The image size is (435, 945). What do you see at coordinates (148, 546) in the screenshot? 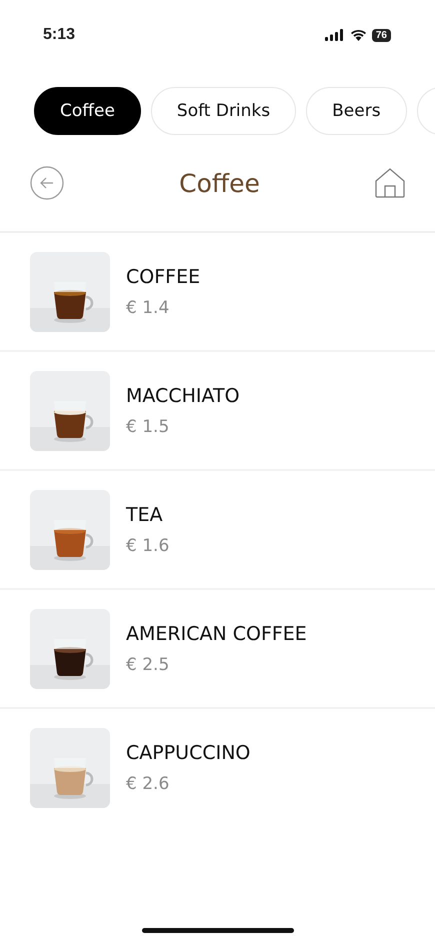
I see `product-price: € 1.6` at bounding box center [148, 546].